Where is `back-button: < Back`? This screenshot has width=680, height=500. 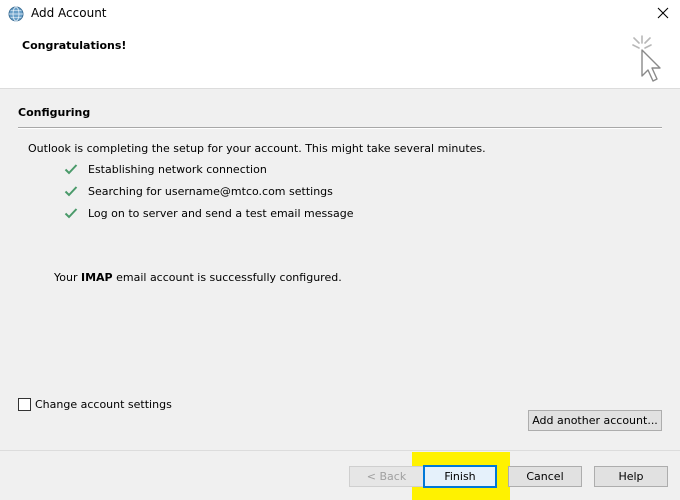
back-button: < Back is located at coordinates (386, 476).